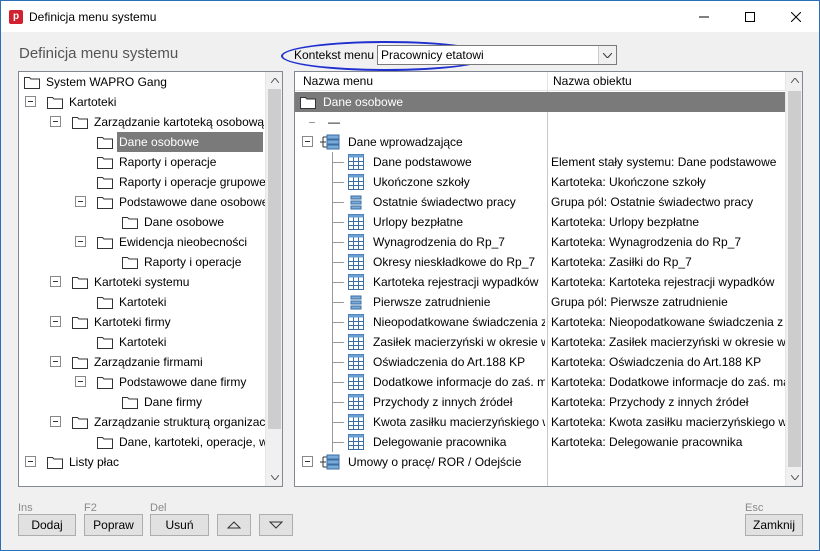 The height and width of the screenshot is (551, 820). What do you see at coordinates (540, 442) in the screenshot?
I see `grid-row: Delegowanie pracownika Kartoteka` at bounding box center [540, 442].